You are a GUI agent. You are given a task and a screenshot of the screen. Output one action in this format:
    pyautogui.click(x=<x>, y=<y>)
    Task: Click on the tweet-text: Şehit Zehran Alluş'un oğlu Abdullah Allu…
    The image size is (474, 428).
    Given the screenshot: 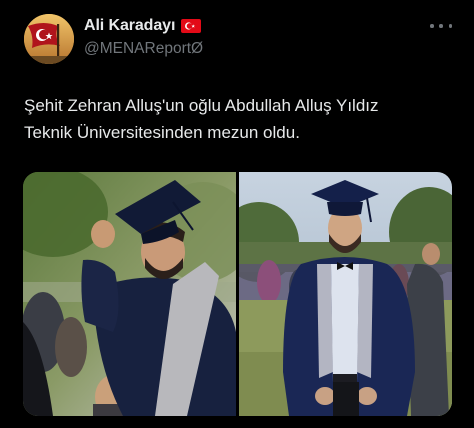 What is the action you would take?
    pyautogui.click(x=242, y=119)
    